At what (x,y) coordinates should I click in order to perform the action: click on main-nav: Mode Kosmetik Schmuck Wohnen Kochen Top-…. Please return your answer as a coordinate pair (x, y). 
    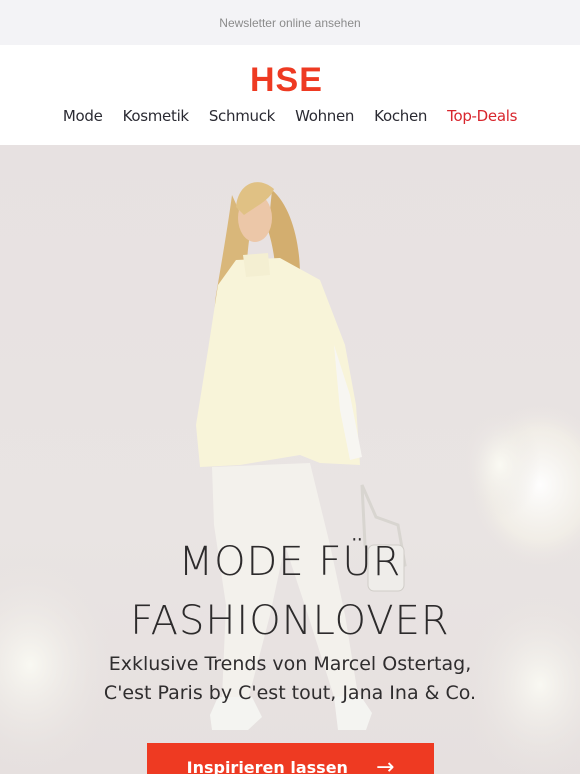
    Looking at the image, I should click on (290, 116).